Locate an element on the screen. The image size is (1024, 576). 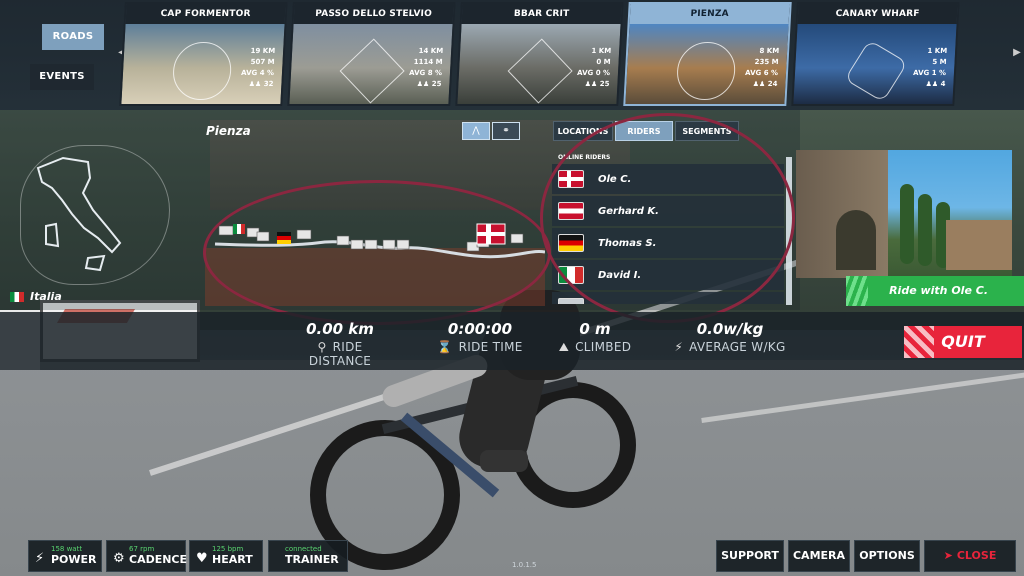
climbed-value: 0 m is located at coordinates (595, 329).